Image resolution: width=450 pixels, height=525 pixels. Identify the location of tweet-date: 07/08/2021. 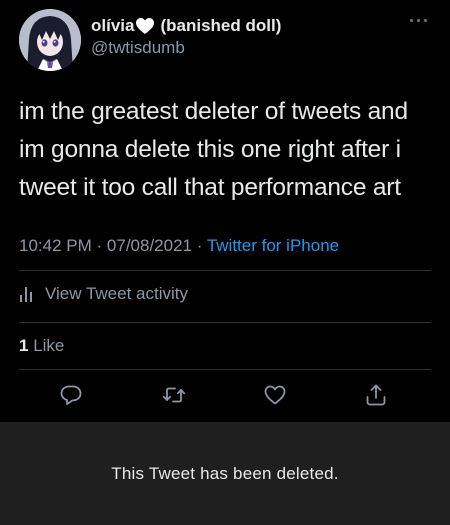
(149, 245).